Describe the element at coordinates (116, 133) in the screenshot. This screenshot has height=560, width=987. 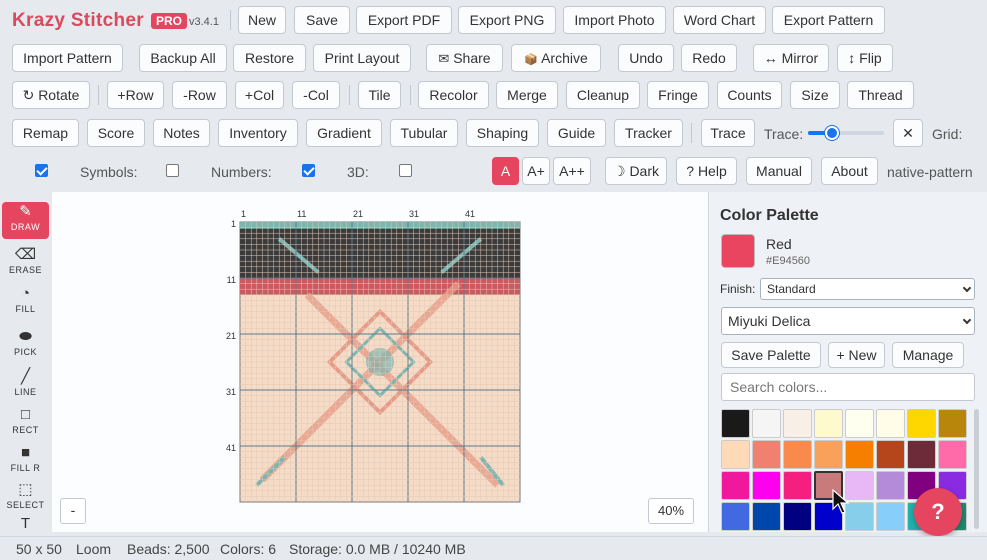
I see `score-button: Score` at that location.